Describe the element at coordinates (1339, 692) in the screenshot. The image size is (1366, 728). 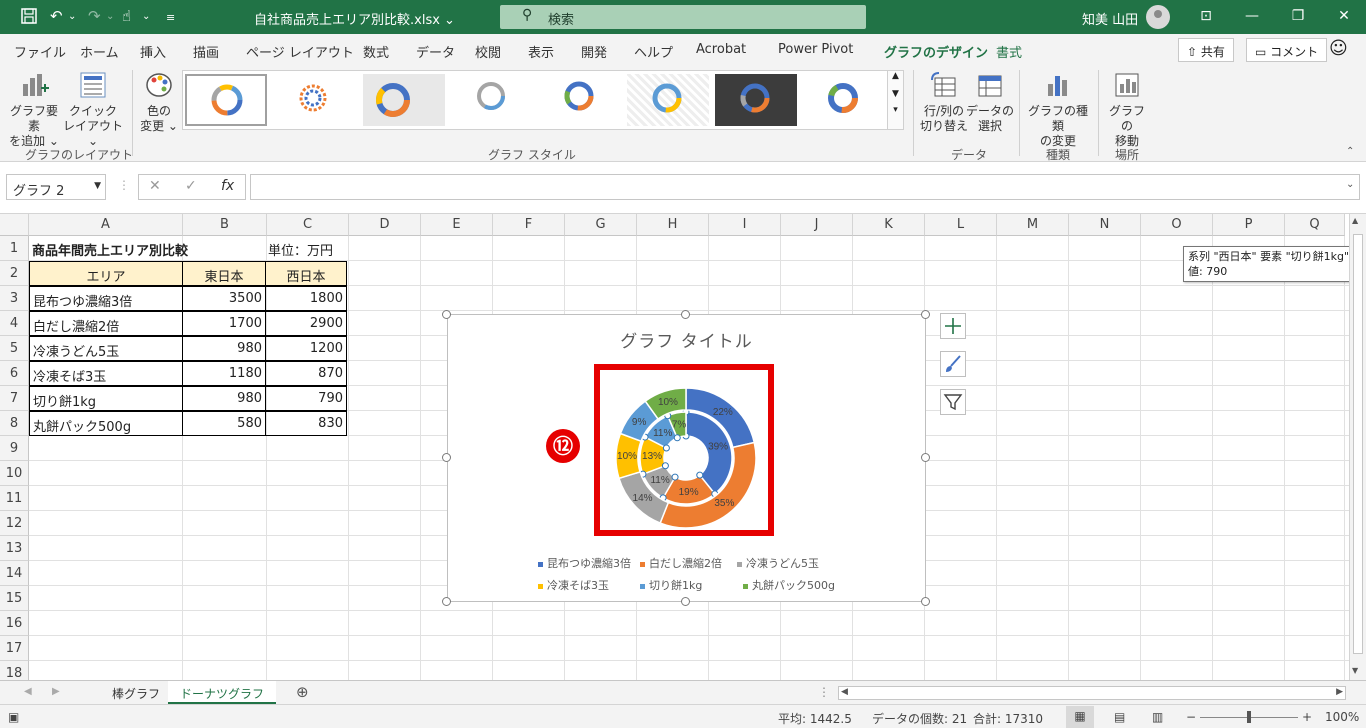
I see `scroll-right-icon: ▶` at that location.